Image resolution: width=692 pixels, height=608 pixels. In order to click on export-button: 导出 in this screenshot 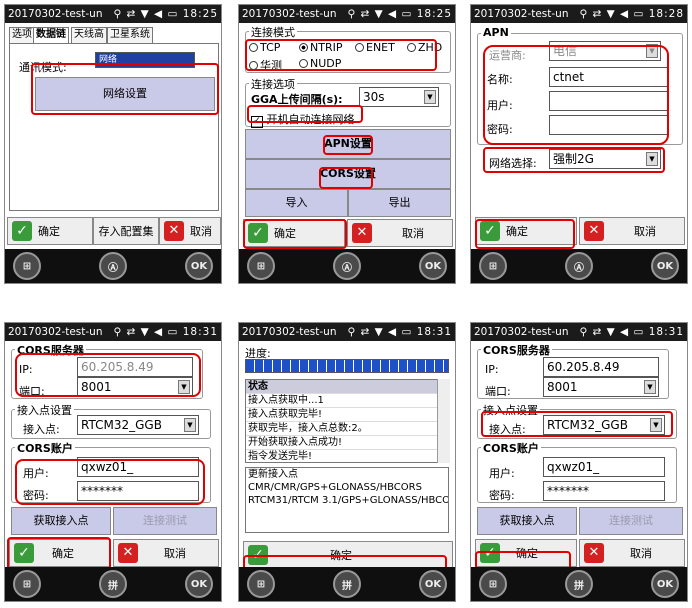, I will do `click(399, 203)`.